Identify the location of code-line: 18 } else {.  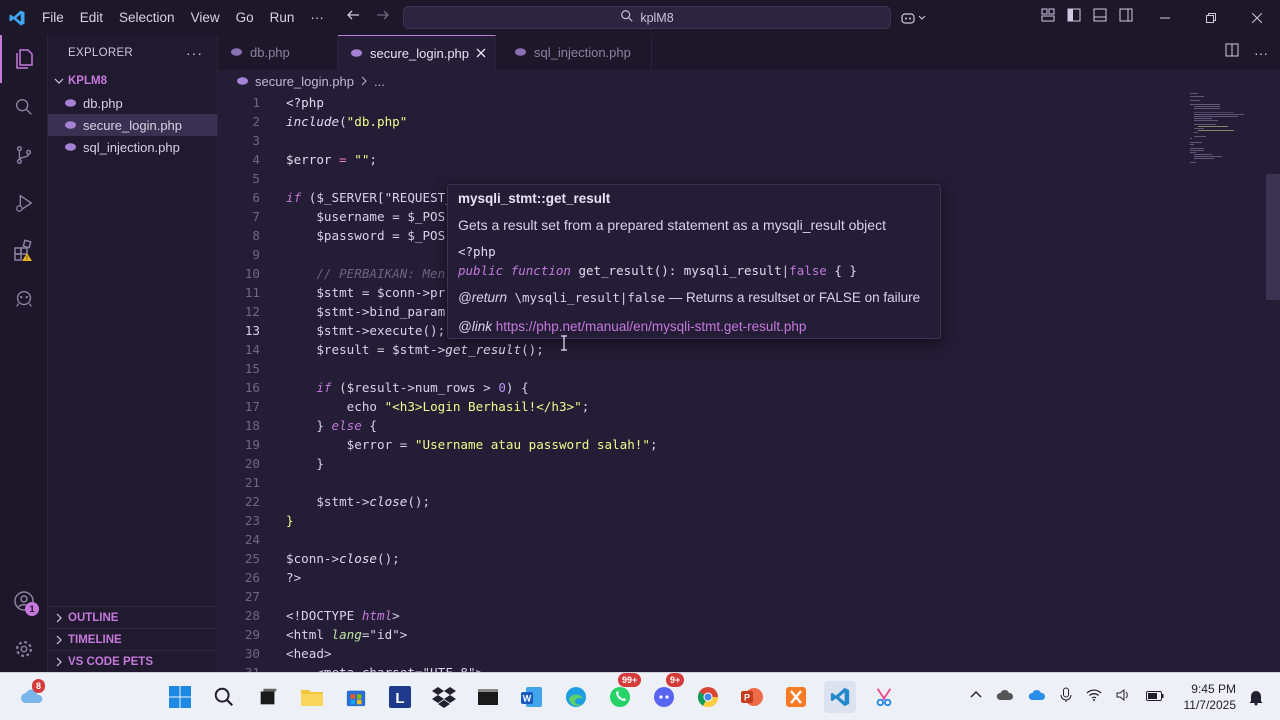
(698, 425).